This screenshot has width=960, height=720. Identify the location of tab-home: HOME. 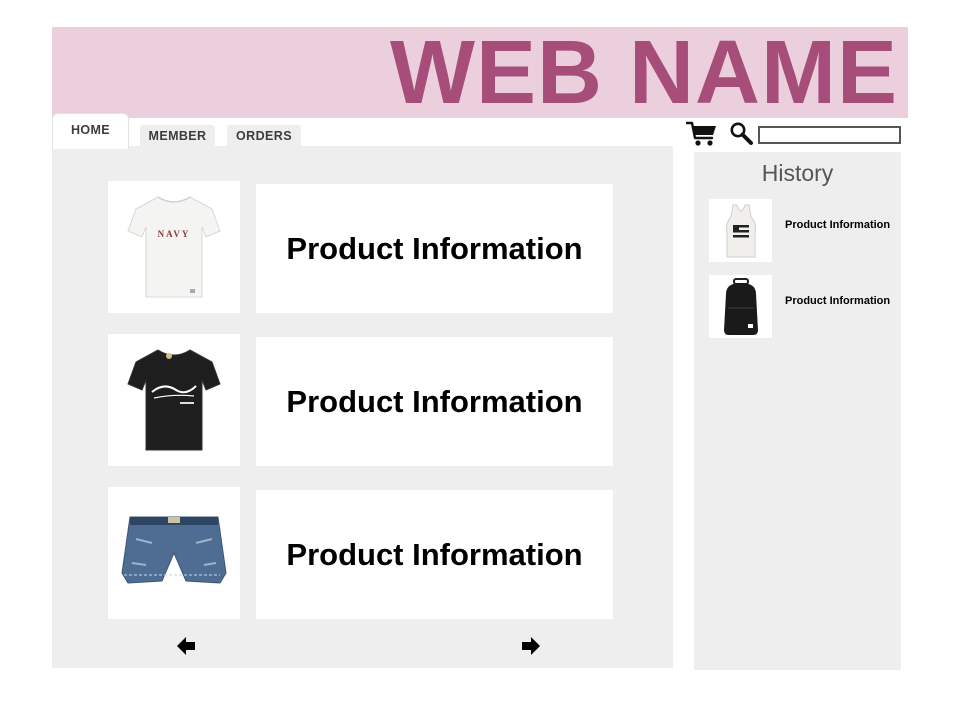
(90, 131).